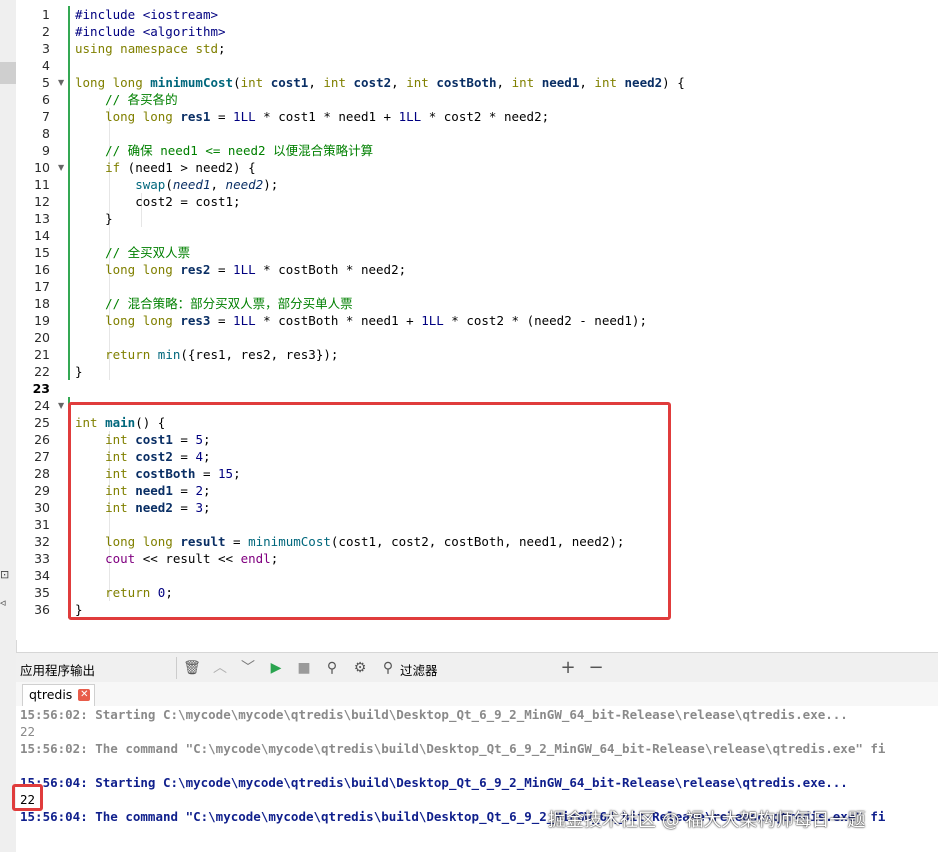 This screenshot has height=852, width=938. What do you see at coordinates (485, 116) in the screenshot?
I see `code-token: * cost2 * need2;` at bounding box center [485, 116].